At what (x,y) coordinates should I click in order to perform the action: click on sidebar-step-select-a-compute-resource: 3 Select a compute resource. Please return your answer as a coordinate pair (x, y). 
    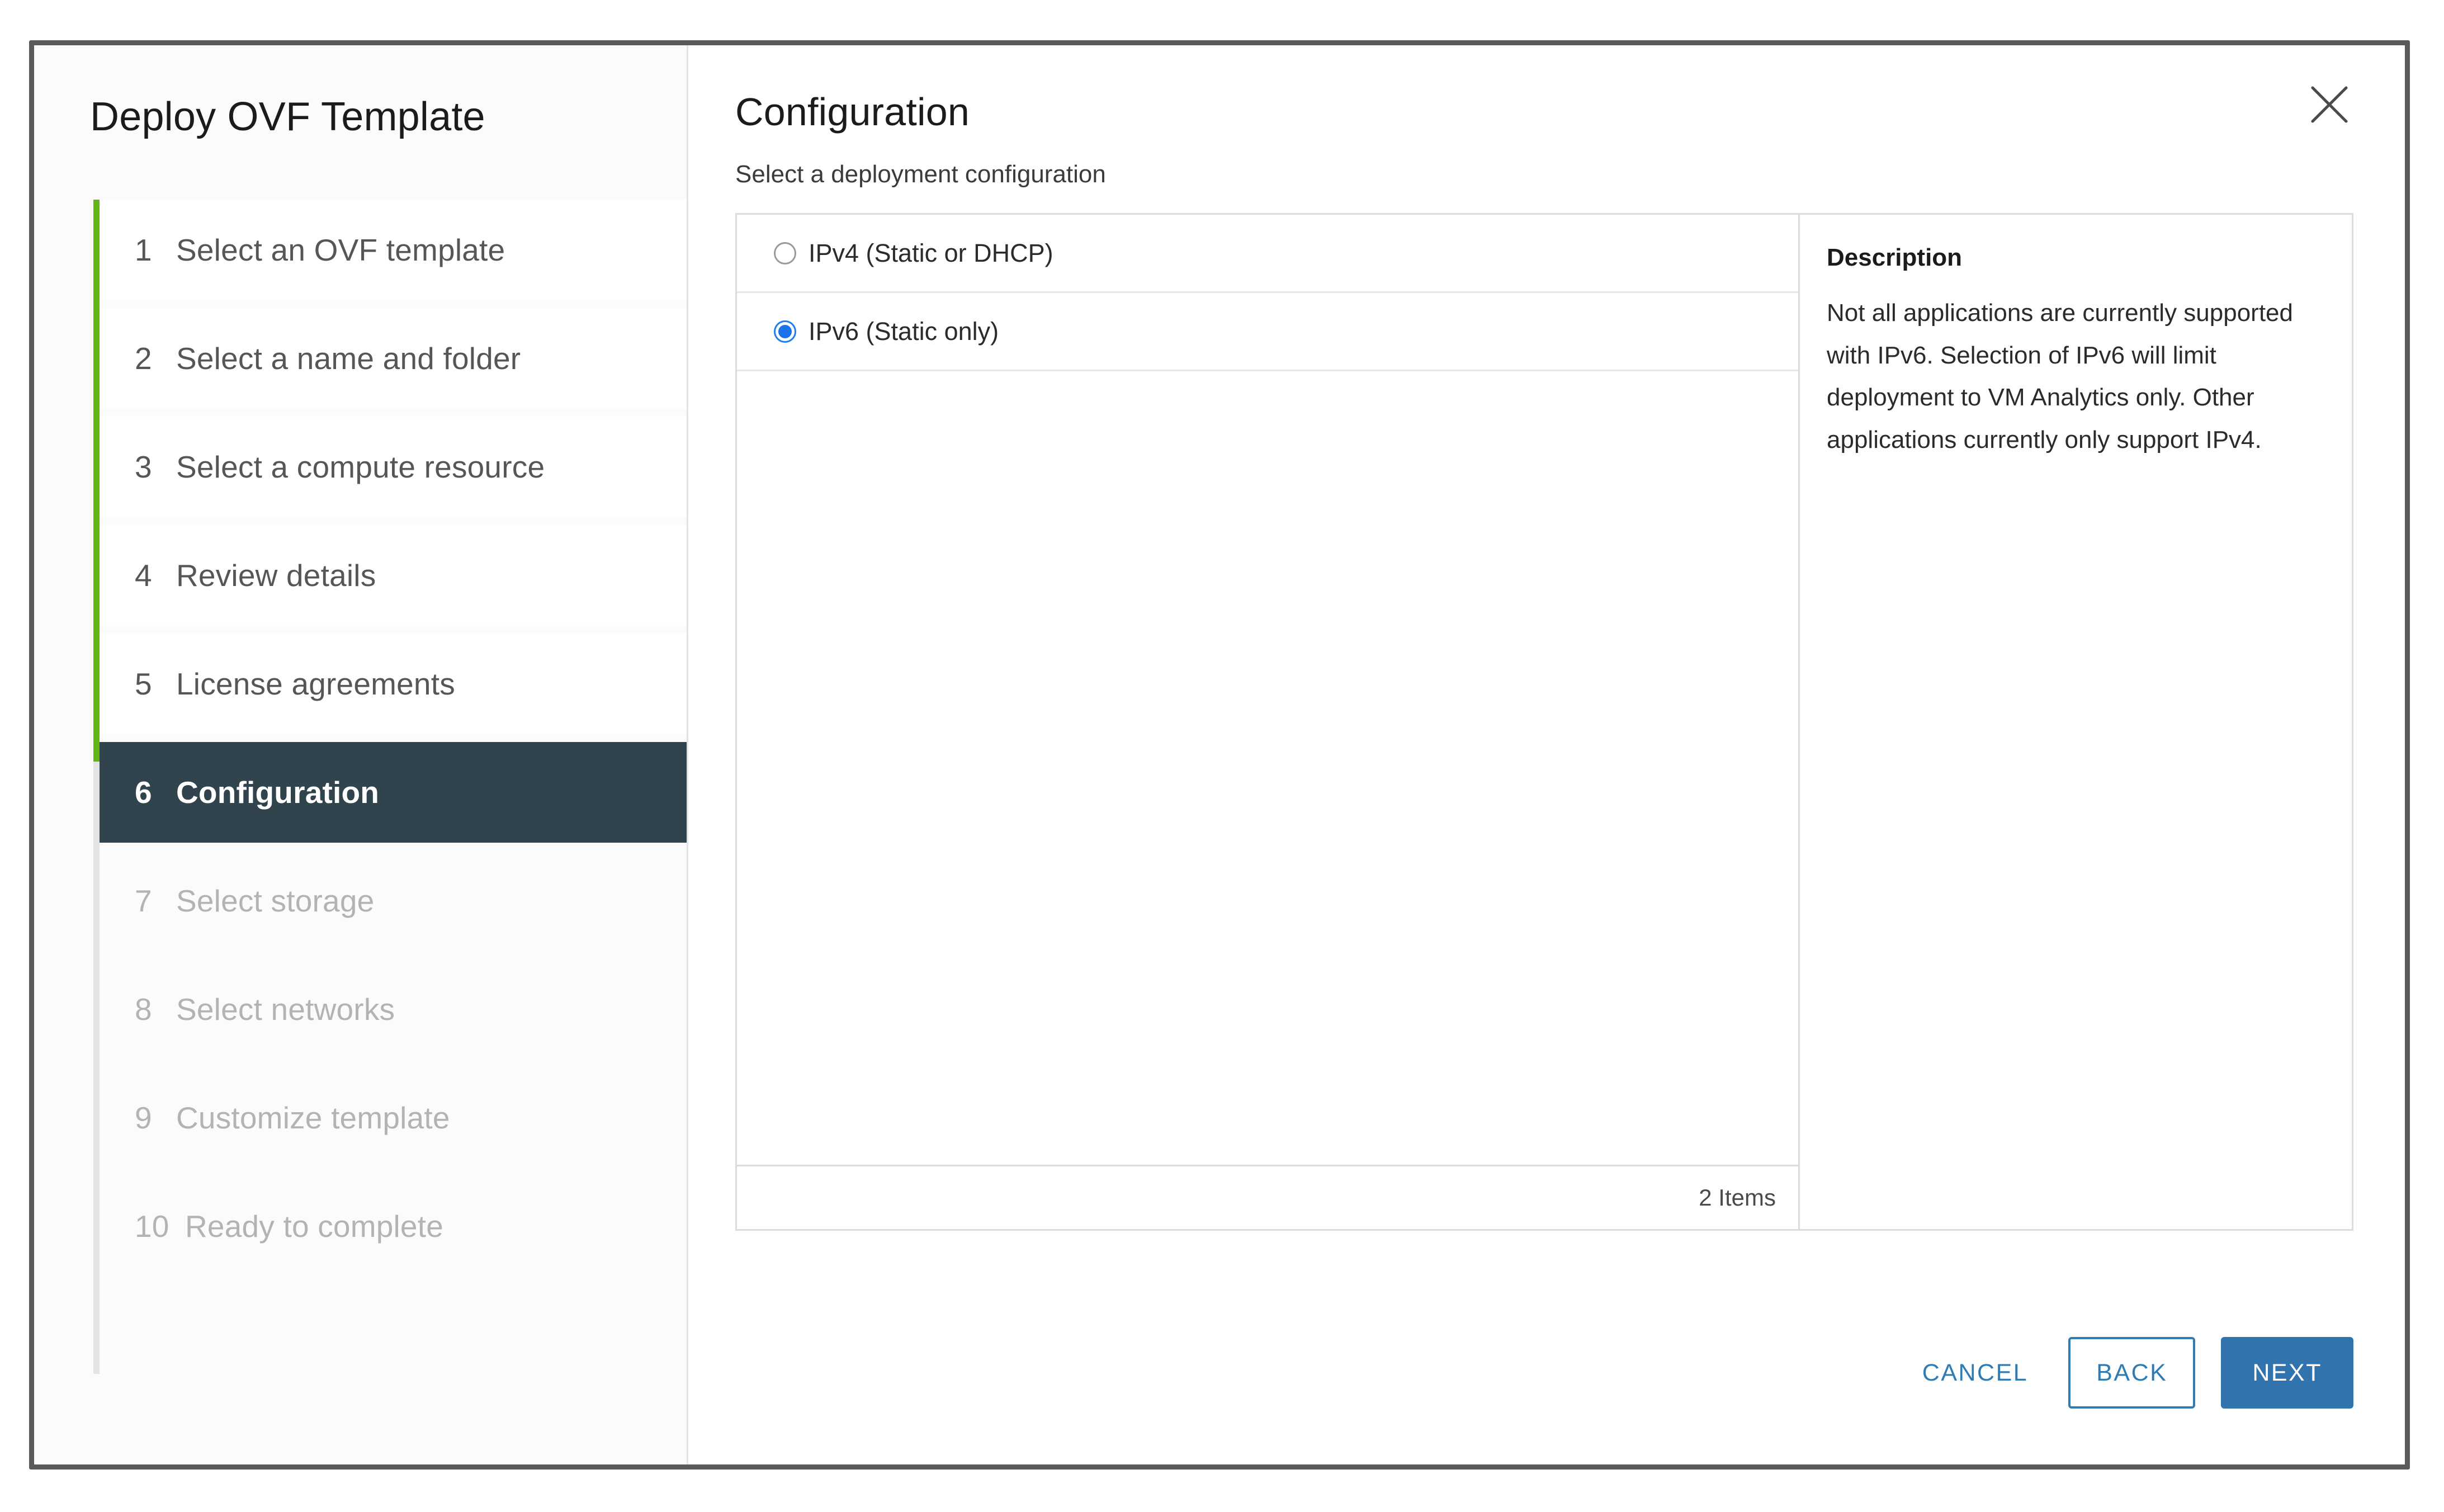
    Looking at the image, I should click on (393, 467).